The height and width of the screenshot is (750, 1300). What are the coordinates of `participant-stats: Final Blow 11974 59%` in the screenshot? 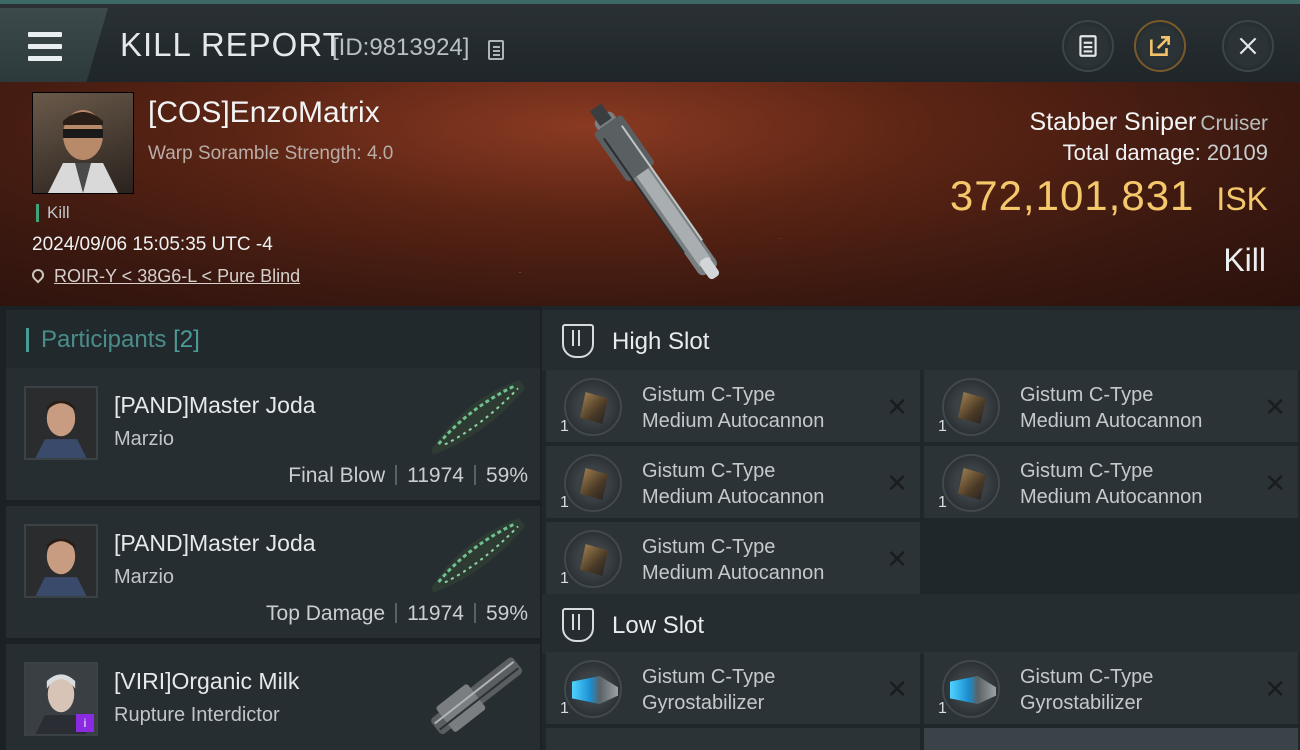 It's located at (408, 476).